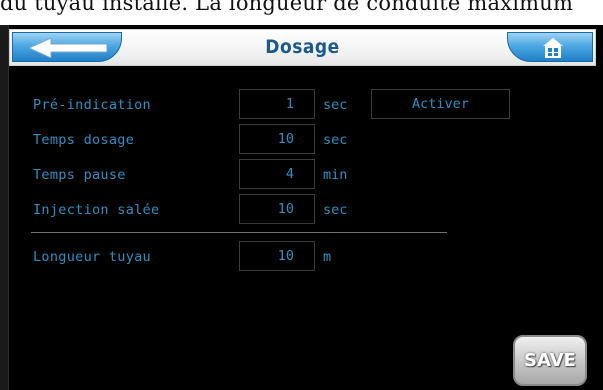 This screenshot has height=390, width=603. Describe the element at coordinates (335, 175) in the screenshot. I see `pause-time-unit: min` at that location.